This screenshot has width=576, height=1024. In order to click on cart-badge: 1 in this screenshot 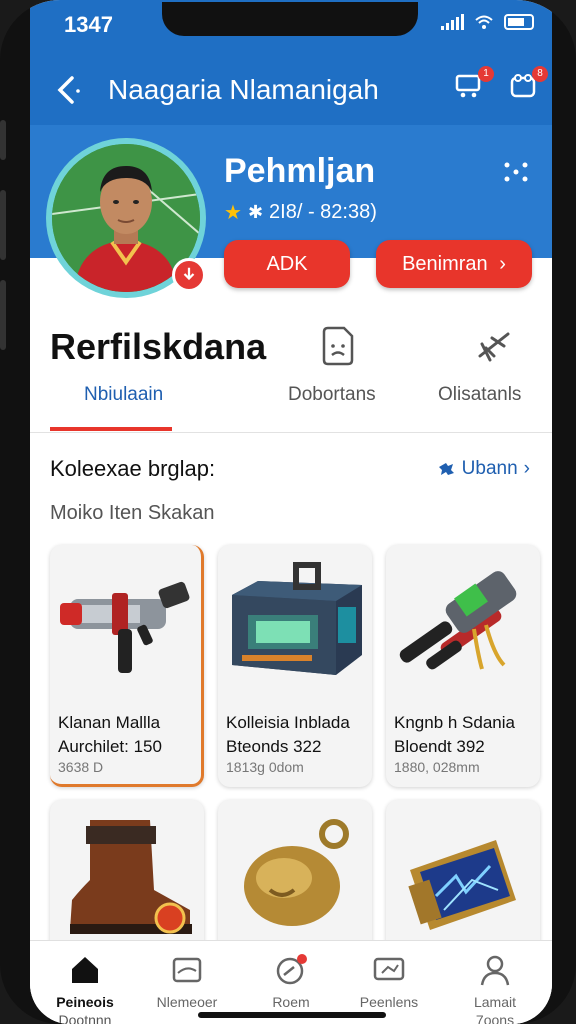, I will do `click(486, 74)`.